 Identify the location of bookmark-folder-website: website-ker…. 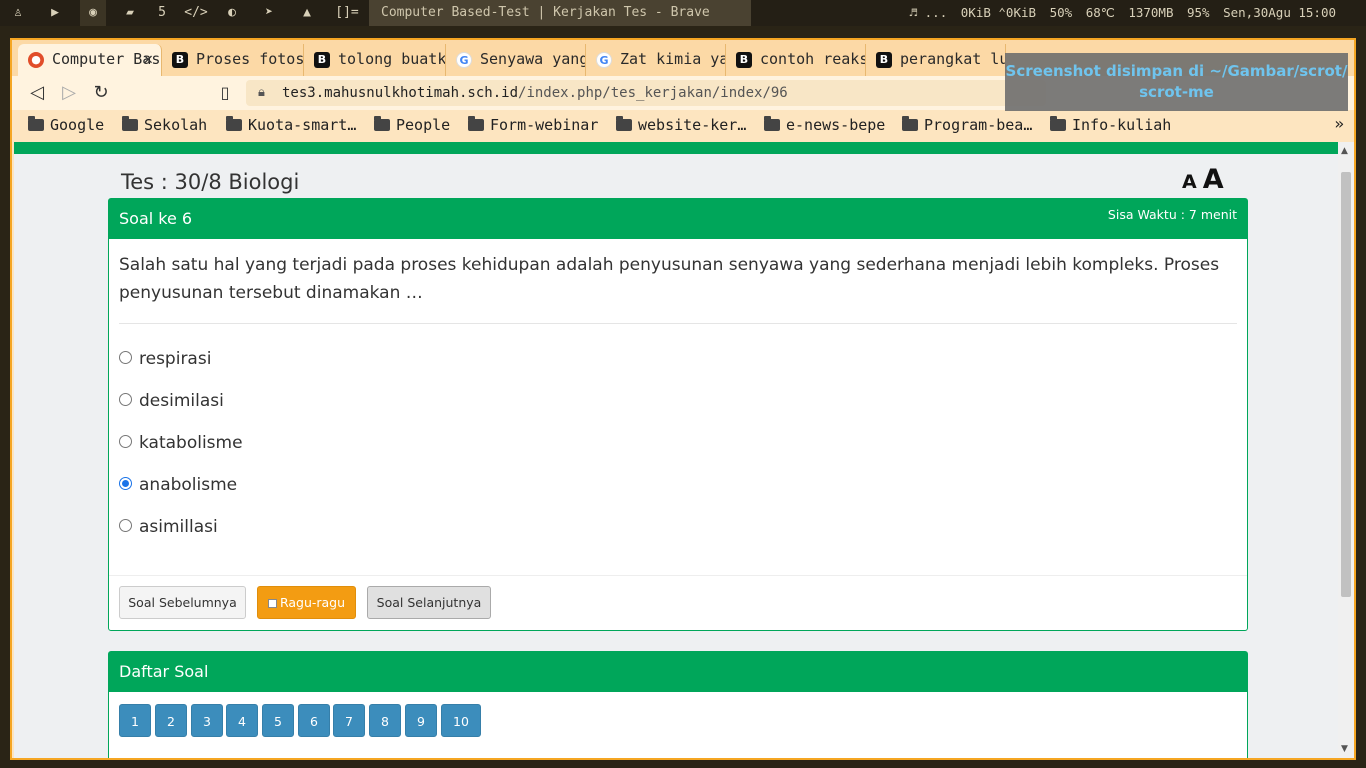
(681, 125).